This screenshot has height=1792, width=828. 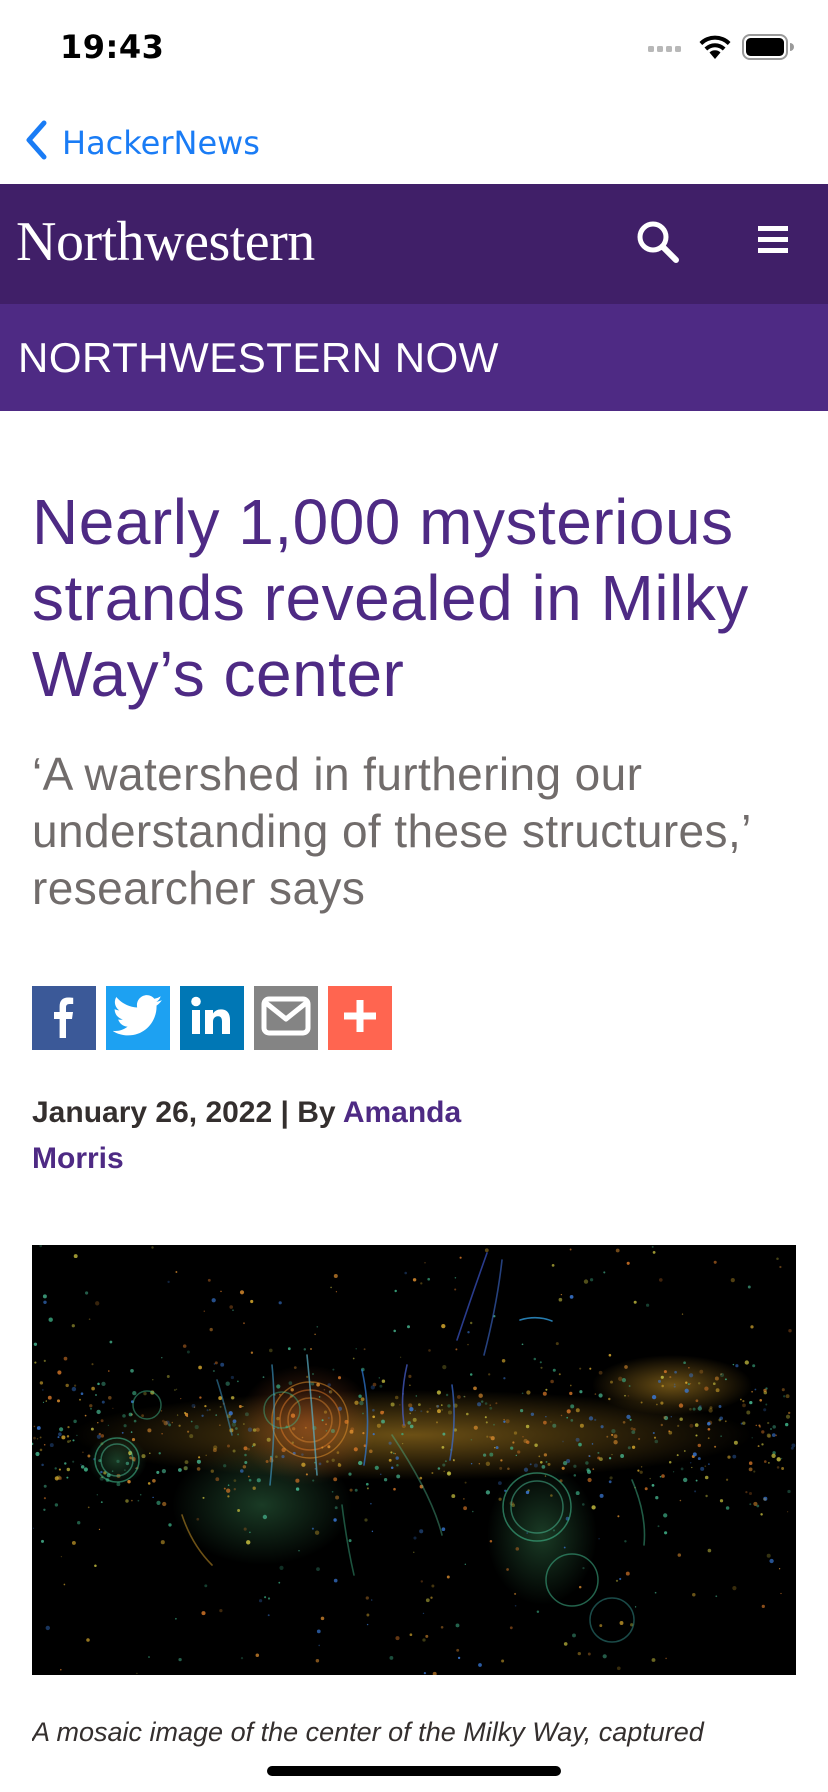 I want to click on plus-icon, so click(x=360, y=1018).